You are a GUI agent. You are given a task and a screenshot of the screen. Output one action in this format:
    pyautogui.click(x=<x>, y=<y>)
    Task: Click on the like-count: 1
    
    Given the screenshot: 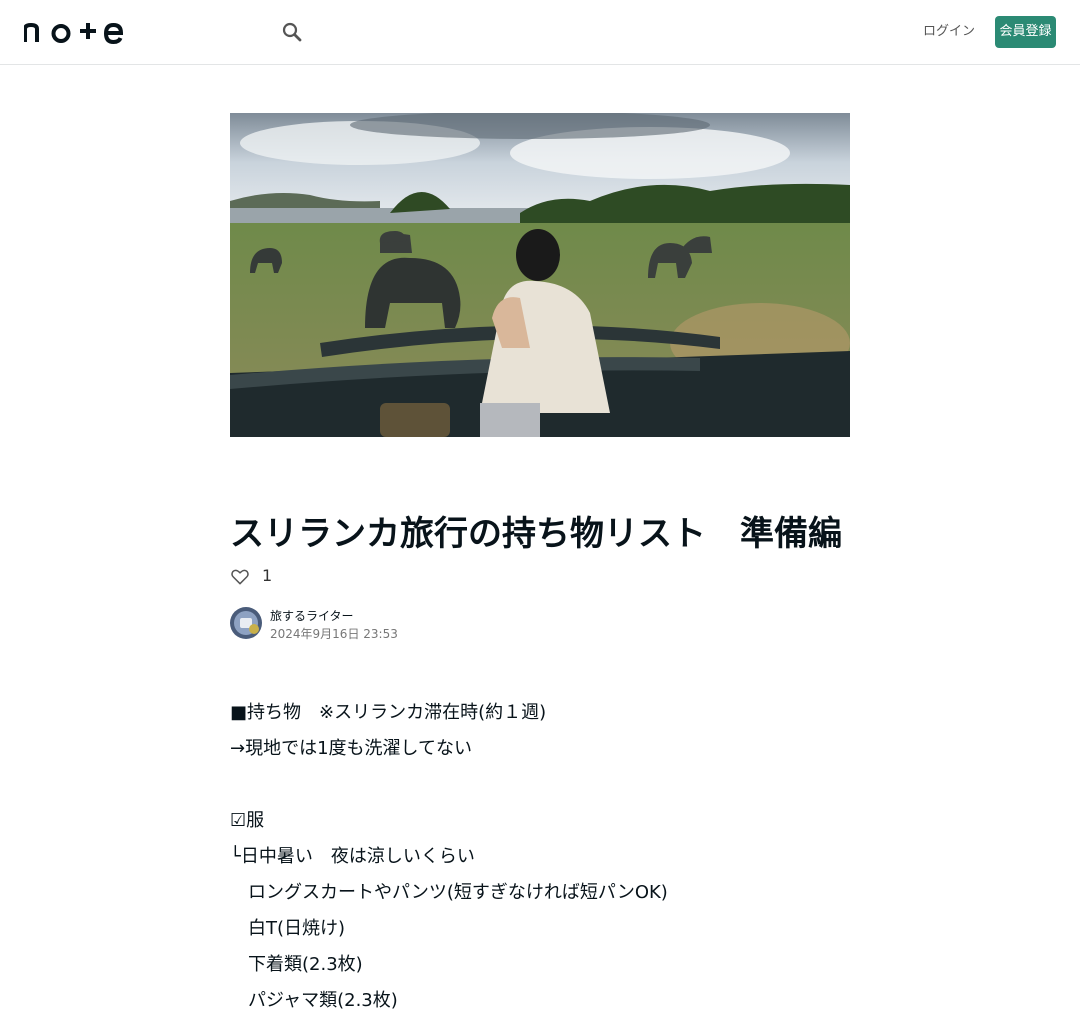 What is the action you would take?
    pyautogui.click(x=267, y=575)
    